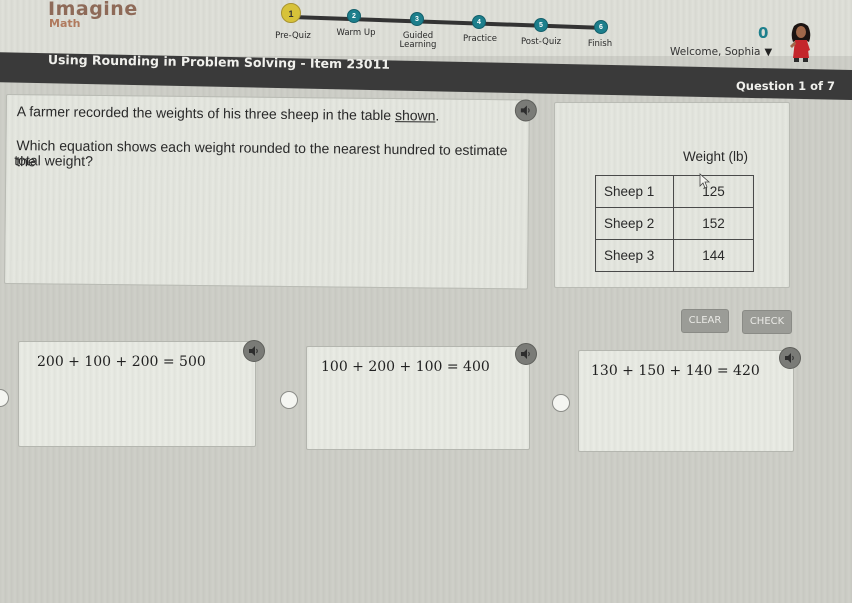 This screenshot has width=852, height=603. Describe the element at coordinates (713, 191) in the screenshot. I see `sheep-weight-cell: 125` at that location.